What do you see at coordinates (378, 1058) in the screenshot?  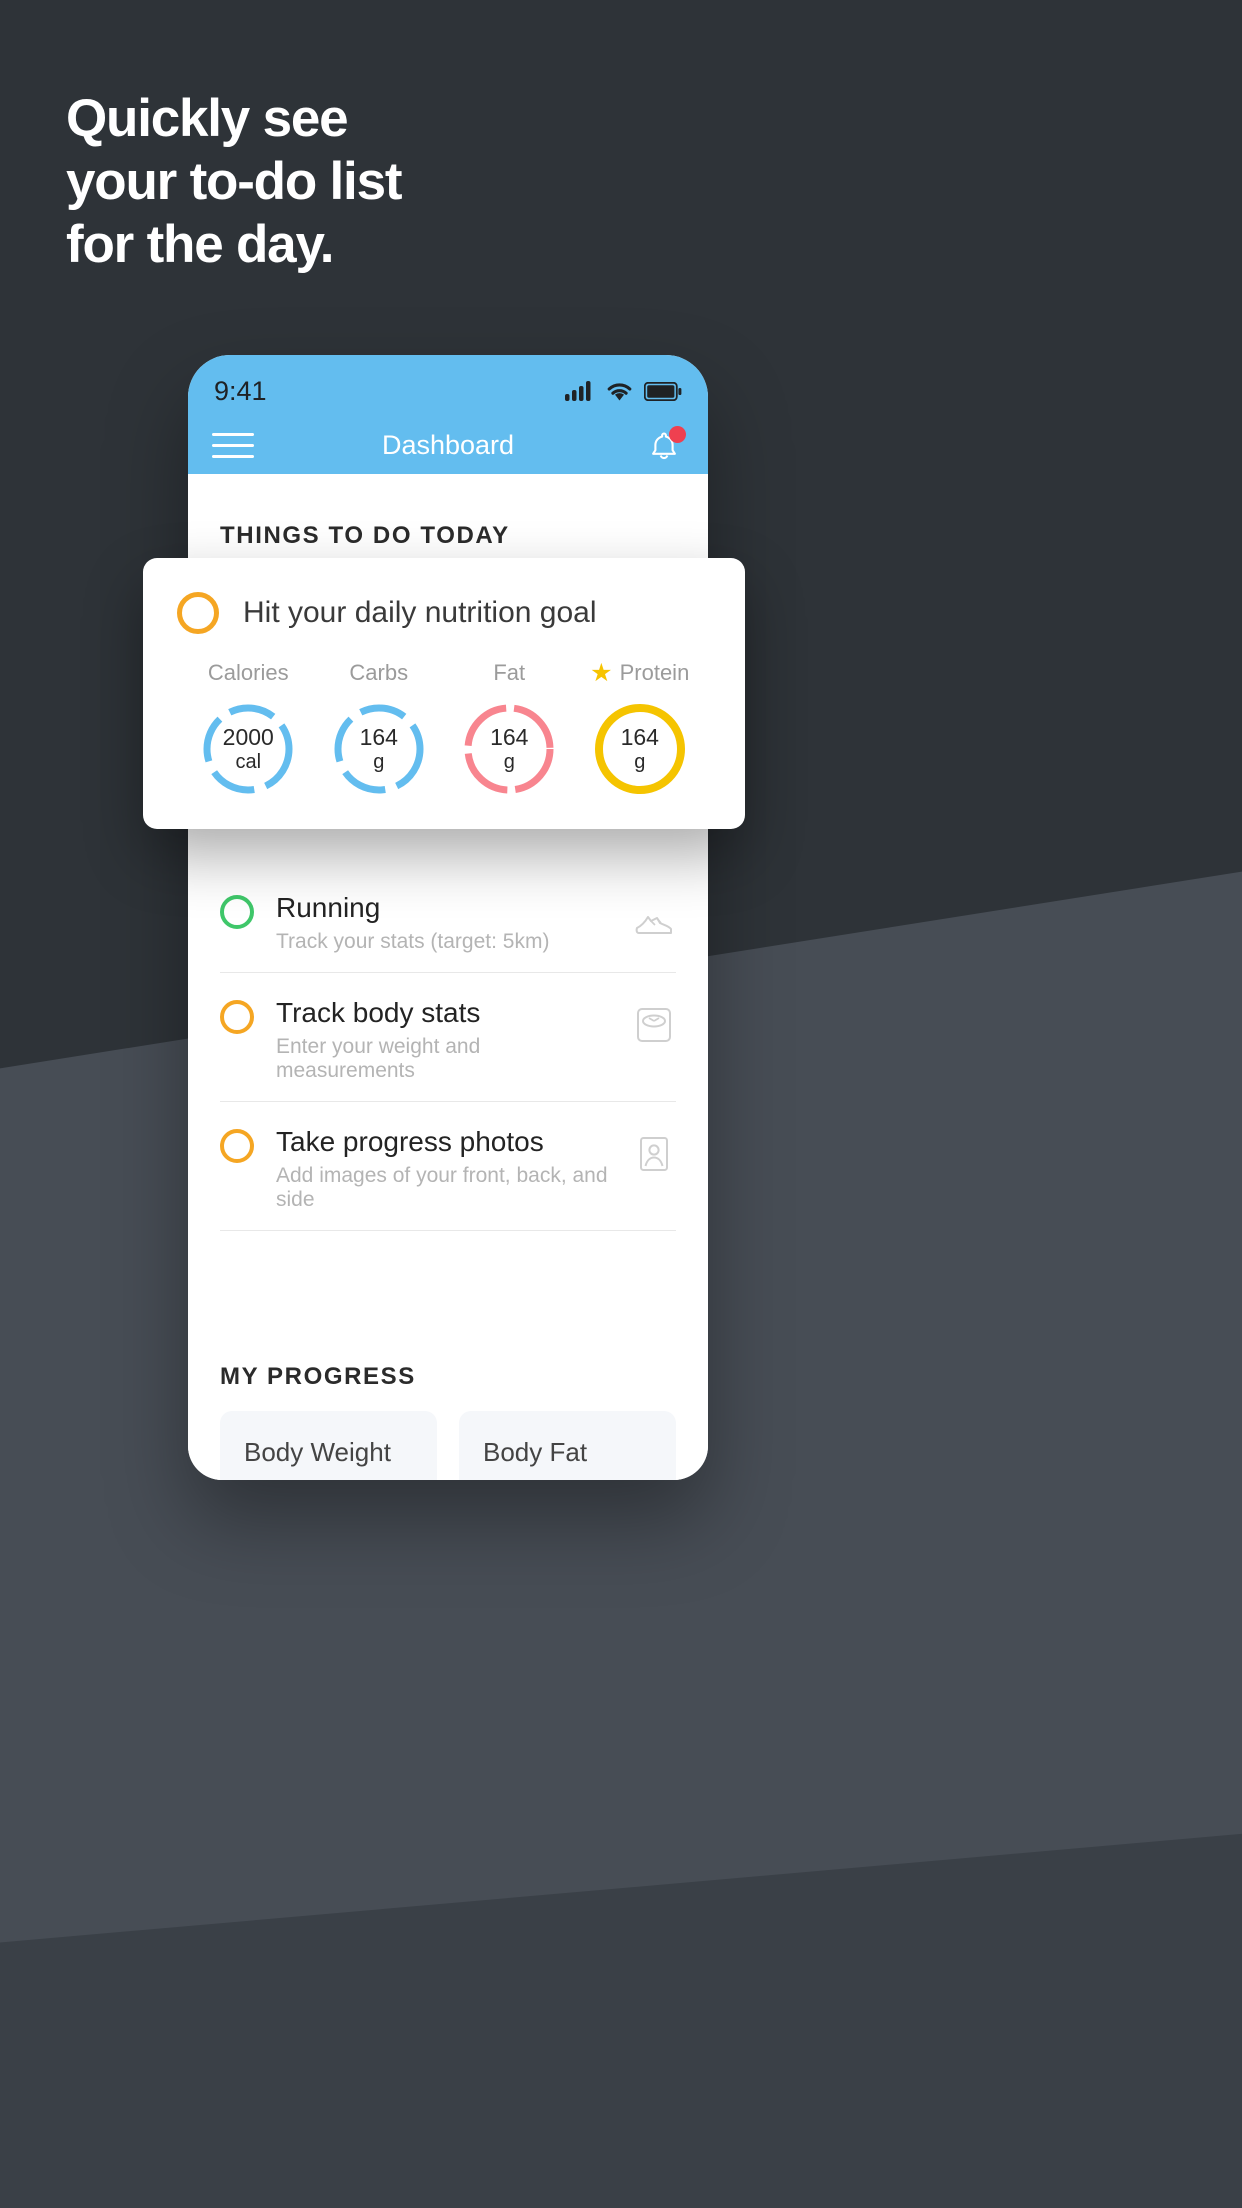 I see `todo-subtitle: Enter your weight and measurements` at bounding box center [378, 1058].